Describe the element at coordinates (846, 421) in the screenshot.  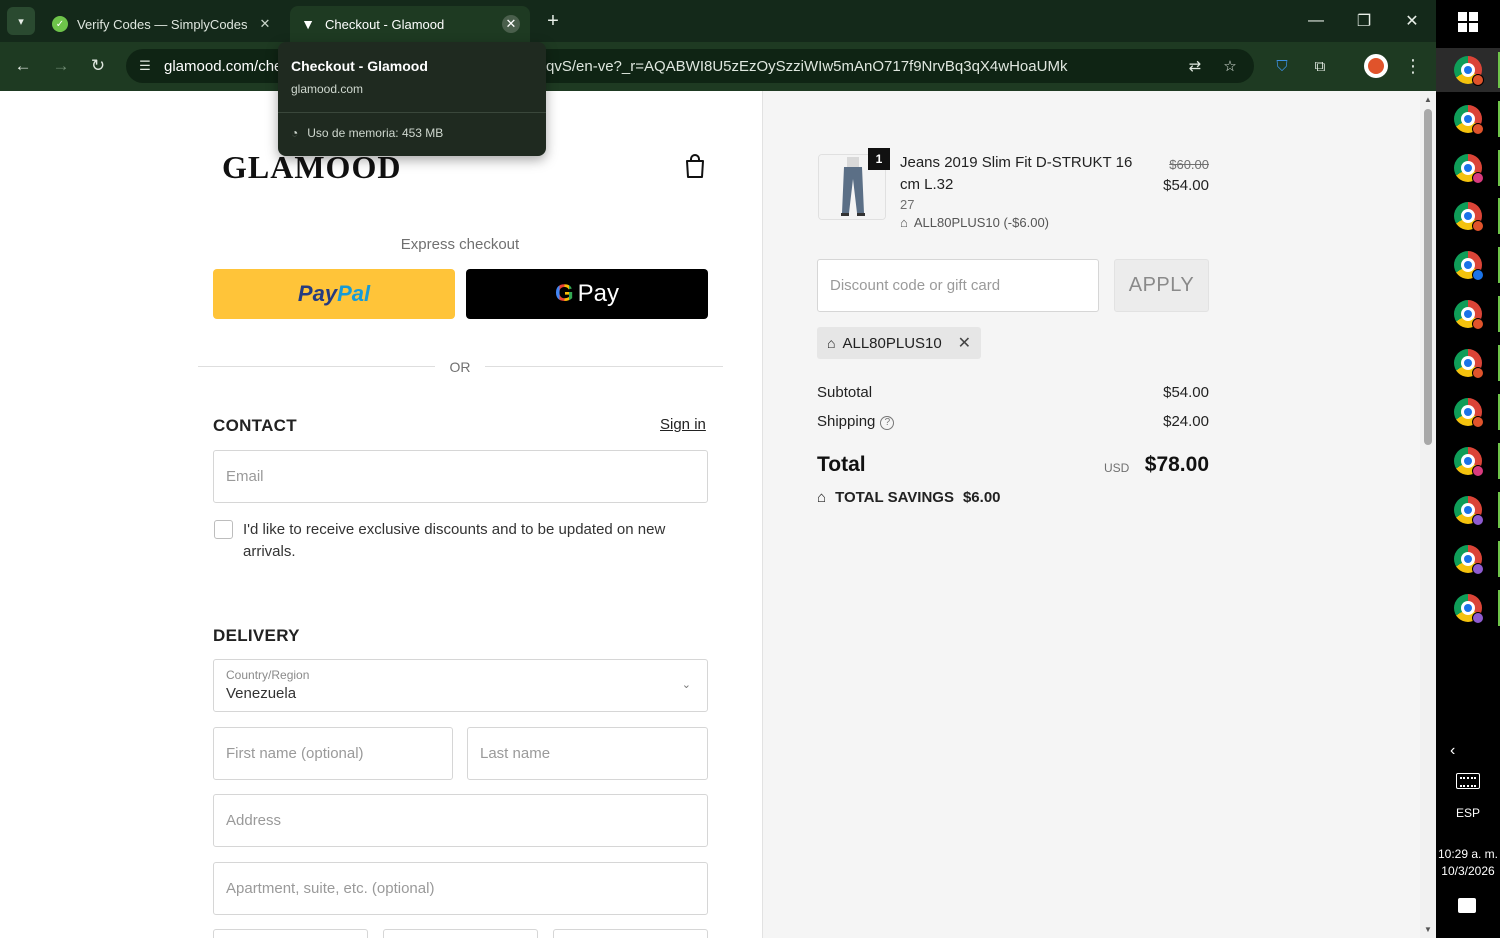
I see `shipping-label-text: Shipping` at that location.